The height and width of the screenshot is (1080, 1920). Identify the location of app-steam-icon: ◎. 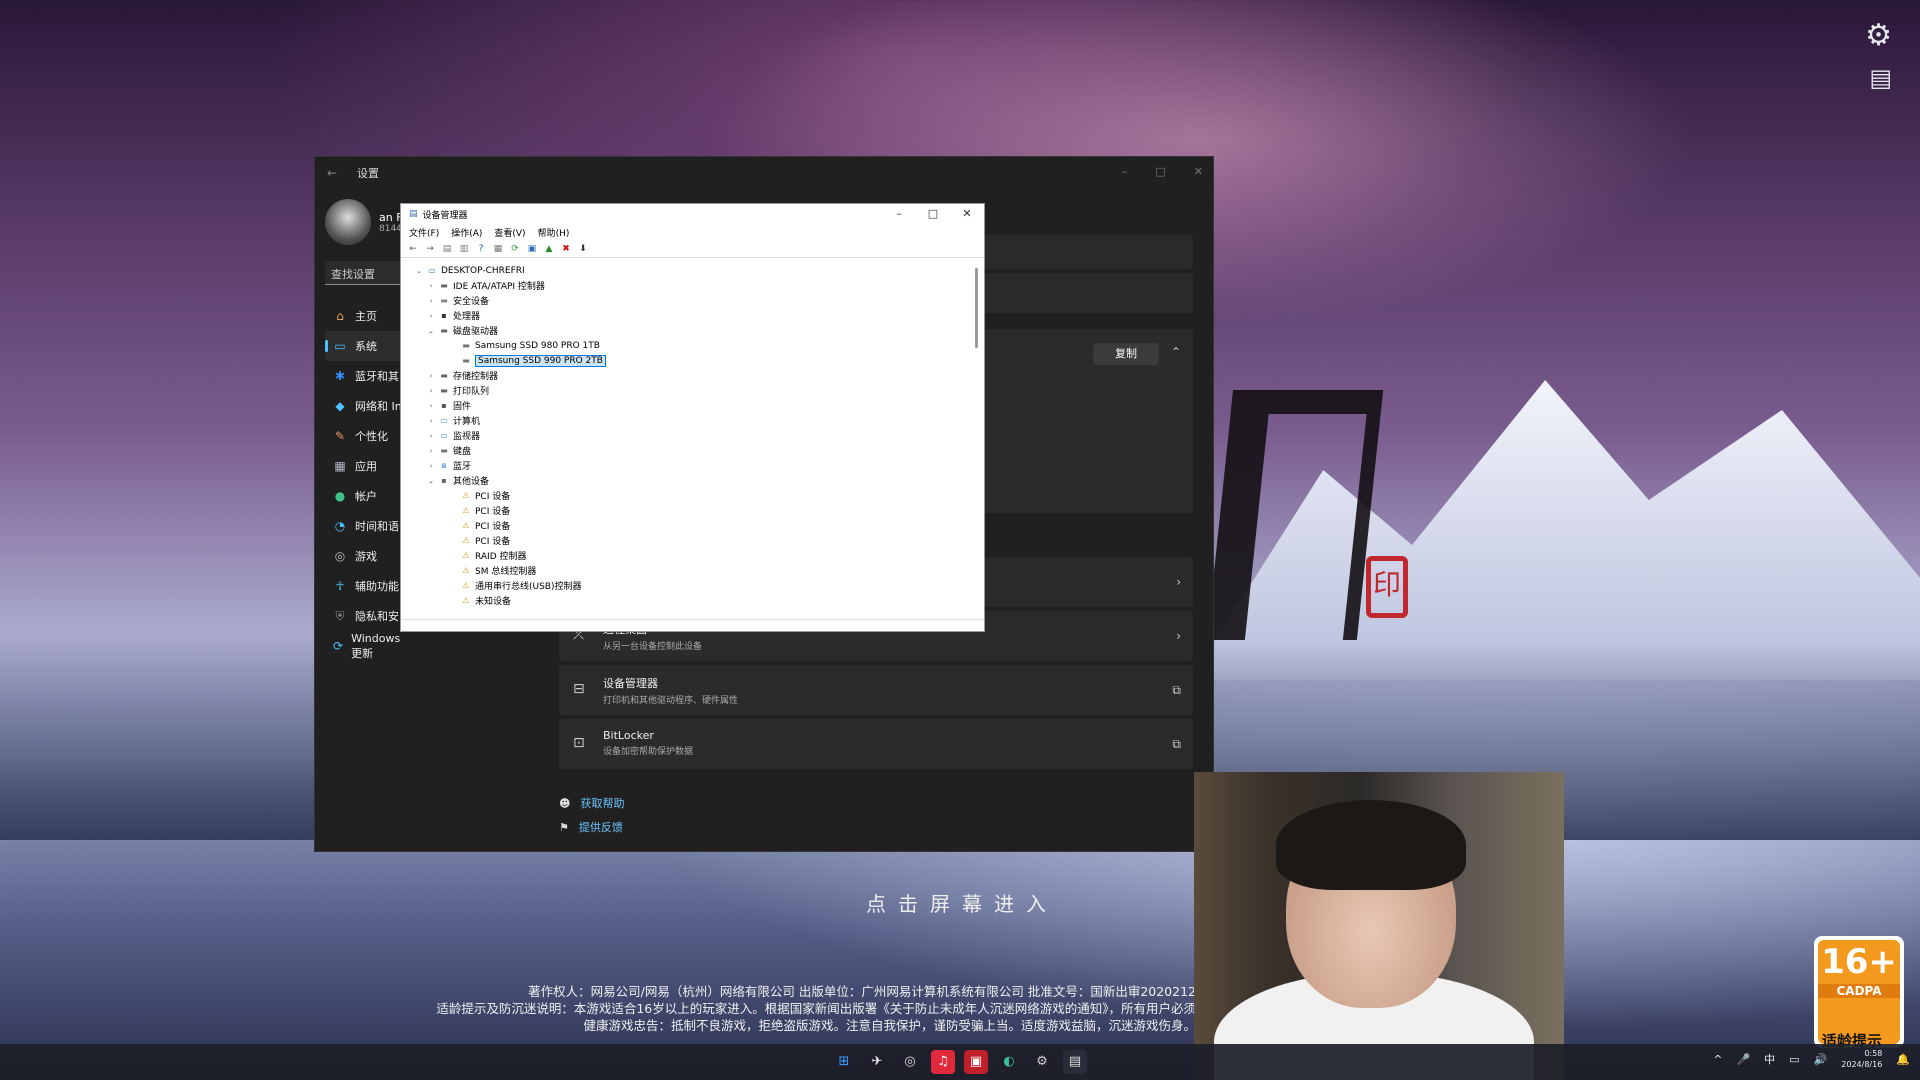
(910, 1062).